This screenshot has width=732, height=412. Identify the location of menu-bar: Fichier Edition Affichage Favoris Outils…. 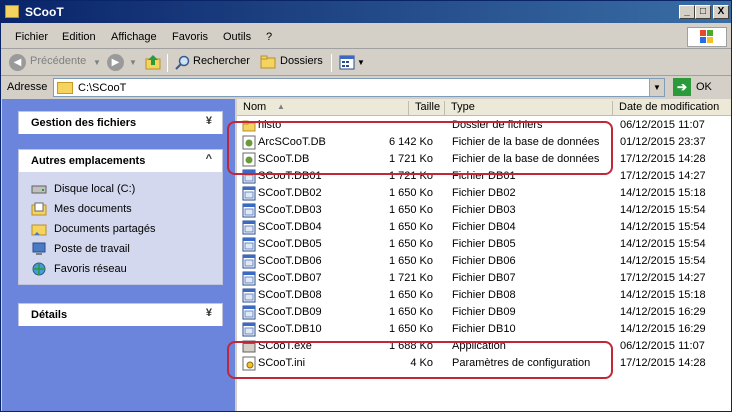
(366, 37).